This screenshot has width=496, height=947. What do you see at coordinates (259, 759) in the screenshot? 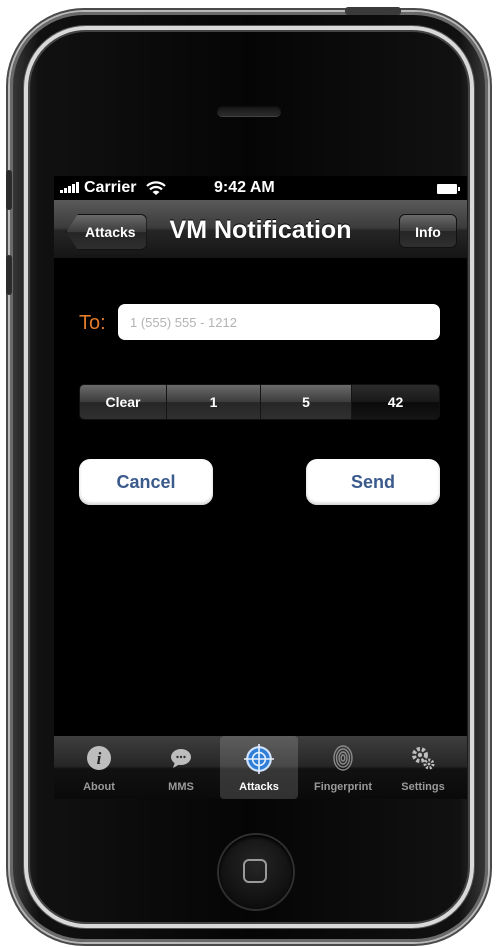
I see `target-icon` at bounding box center [259, 759].